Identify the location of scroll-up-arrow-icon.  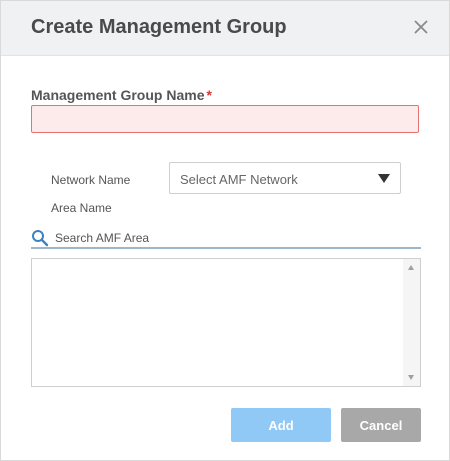
(411, 267).